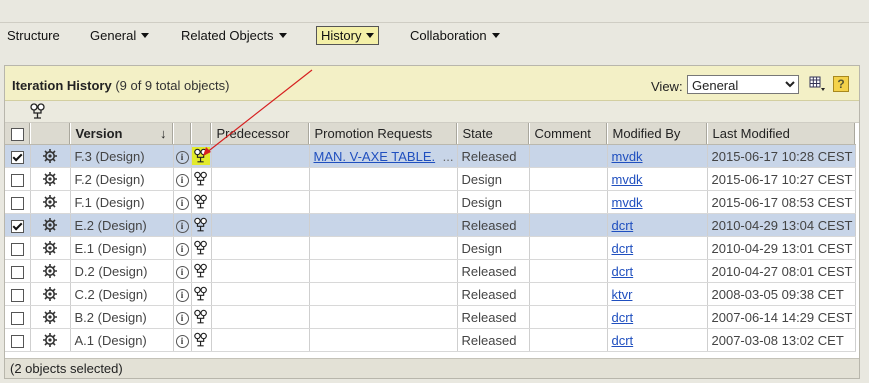 The height and width of the screenshot is (383, 869). I want to click on view-select: General, so click(743, 84).